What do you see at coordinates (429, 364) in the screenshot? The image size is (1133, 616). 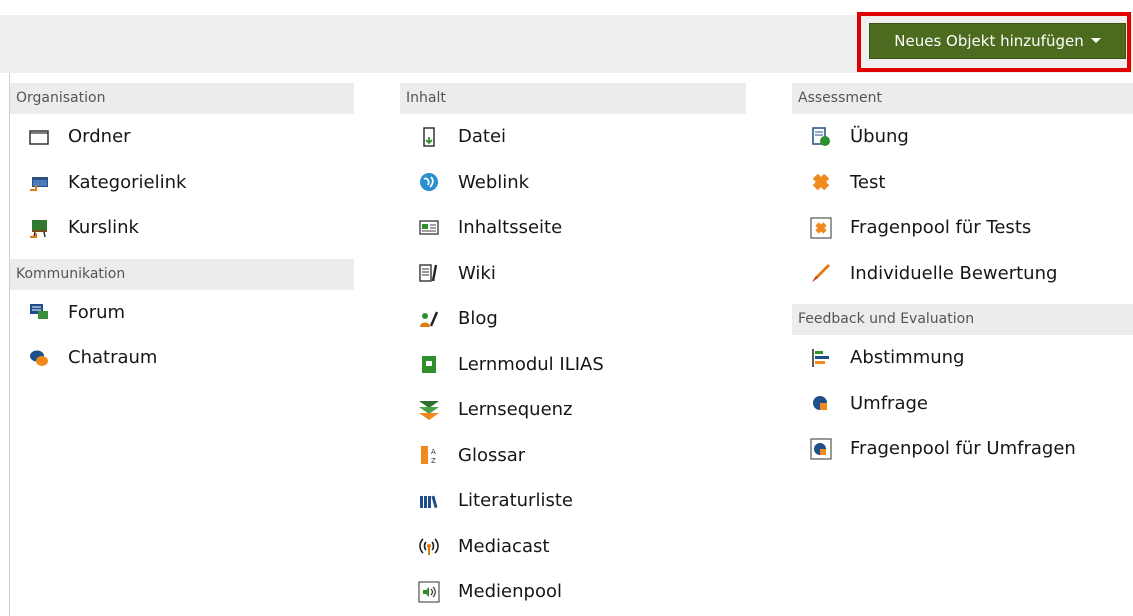 I see `learning-module-icon` at bounding box center [429, 364].